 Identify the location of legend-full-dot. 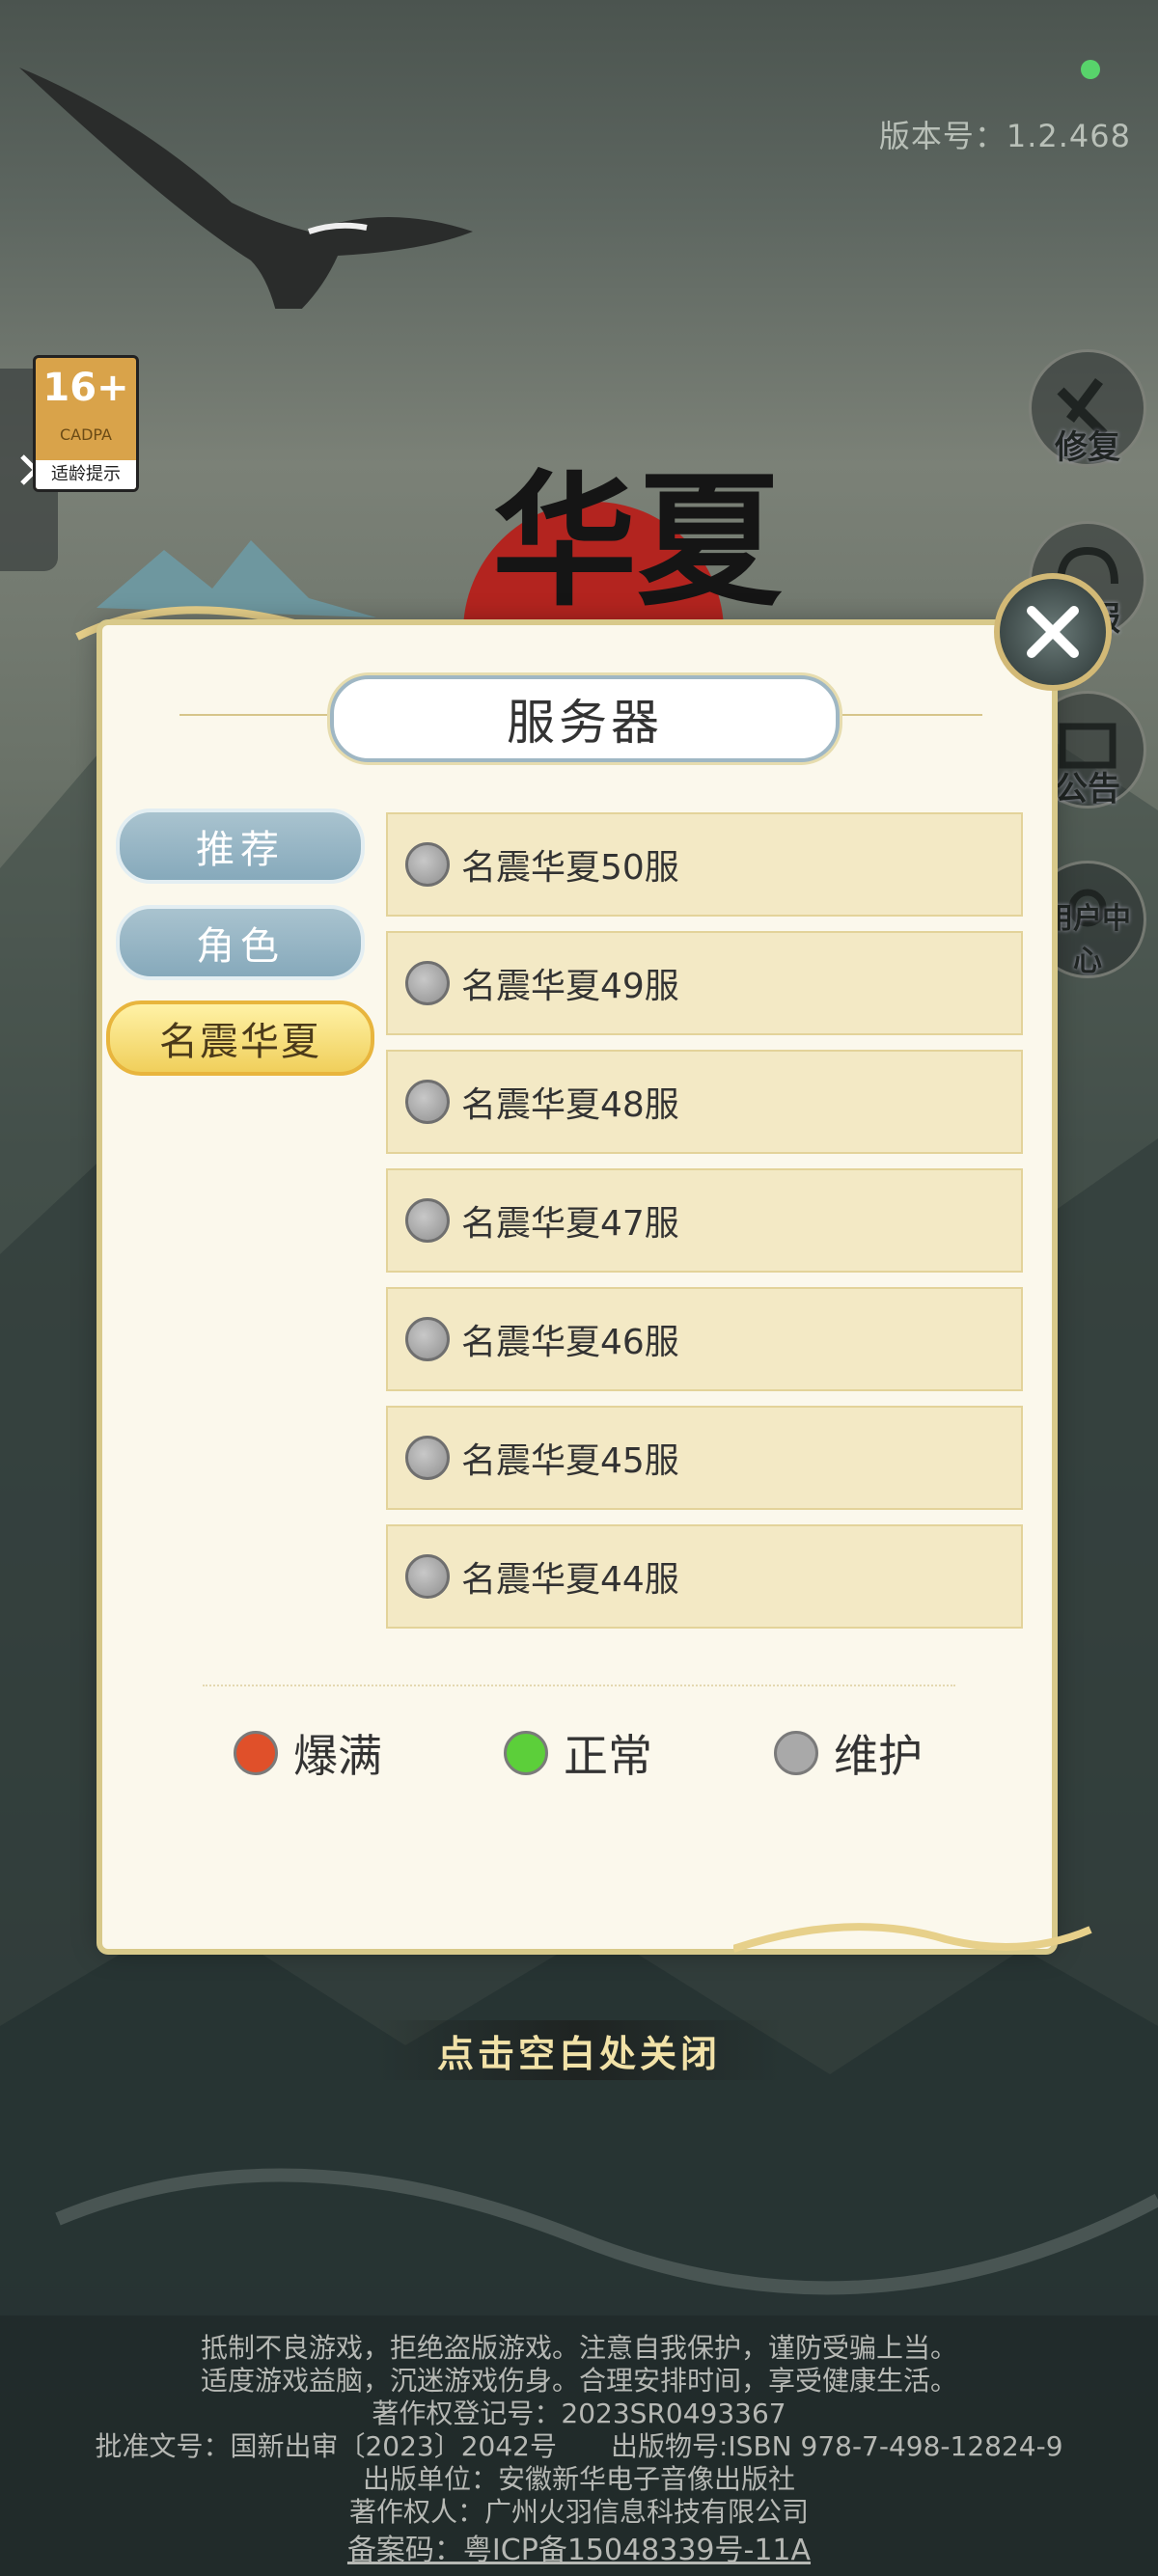
(256, 1753).